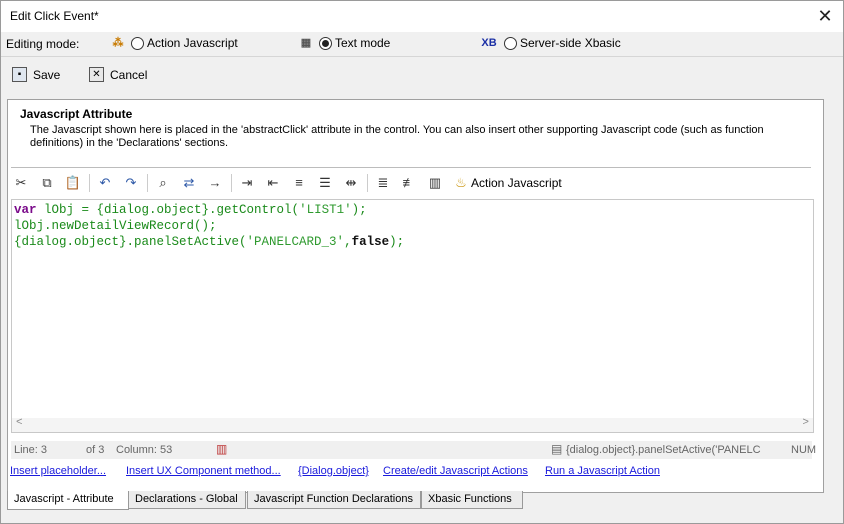  I want to click on save-icon: ▪, so click(19, 74).